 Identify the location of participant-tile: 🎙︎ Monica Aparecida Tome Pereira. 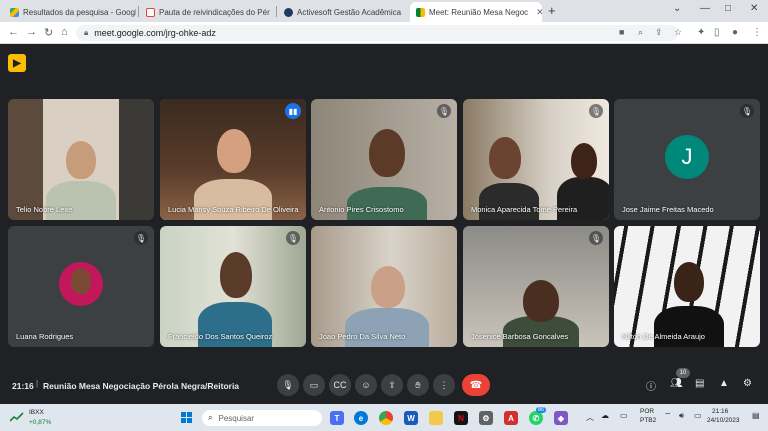
(536, 159).